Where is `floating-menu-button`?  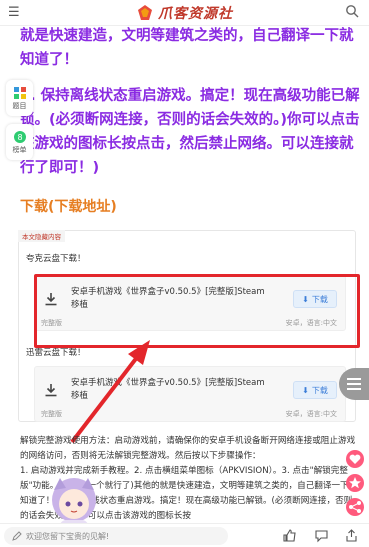
floating-menu-button is located at coordinates (354, 384).